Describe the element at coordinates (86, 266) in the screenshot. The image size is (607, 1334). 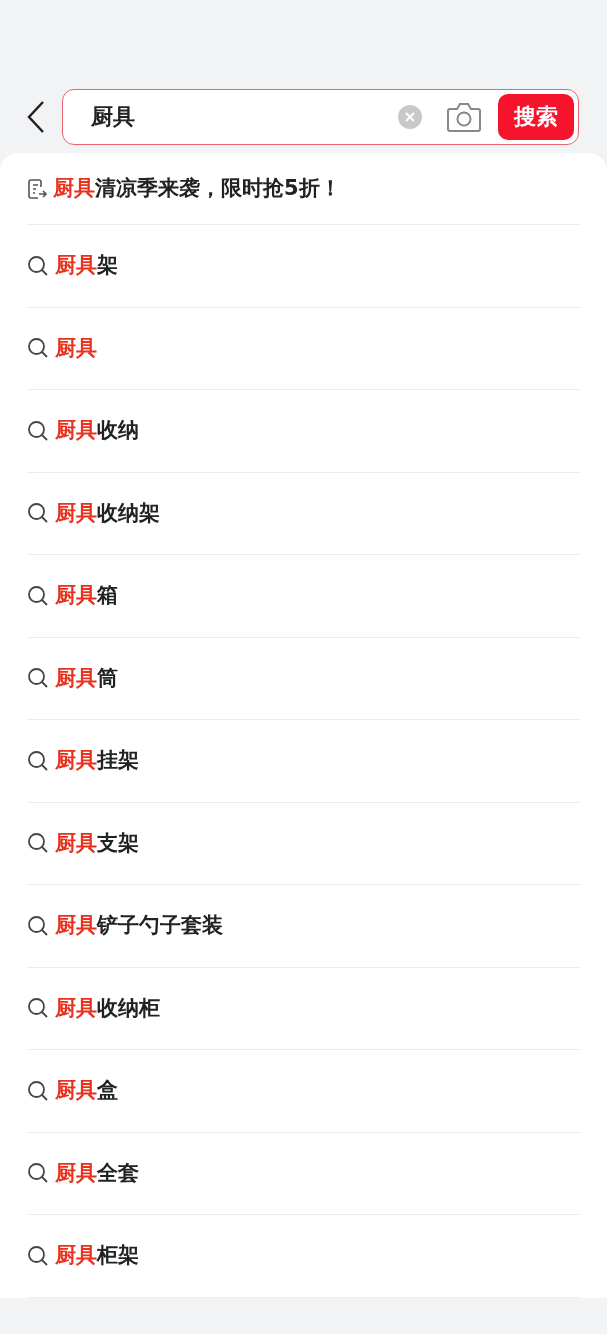
I see `suggestion-item: 厨具架` at that location.